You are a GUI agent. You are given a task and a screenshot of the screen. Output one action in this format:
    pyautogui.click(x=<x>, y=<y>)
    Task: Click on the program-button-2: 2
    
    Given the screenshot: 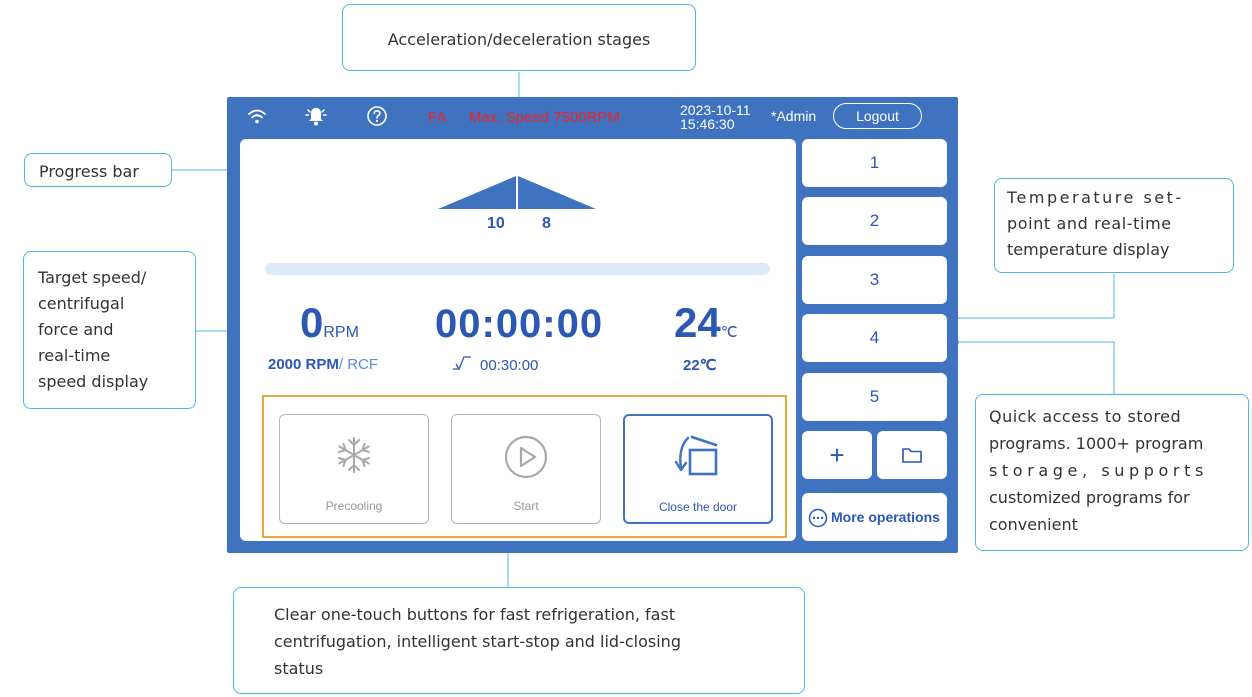 What is the action you would take?
    pyautogui.click(x=874, y=221)
    